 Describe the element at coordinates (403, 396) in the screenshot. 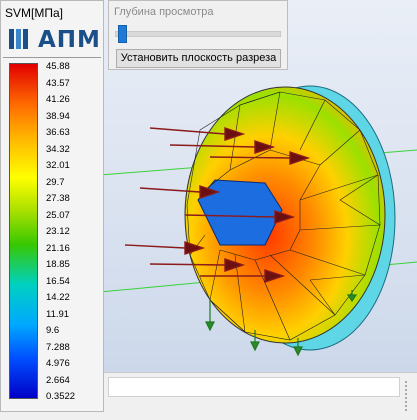

I see `resize-grip` at that location.